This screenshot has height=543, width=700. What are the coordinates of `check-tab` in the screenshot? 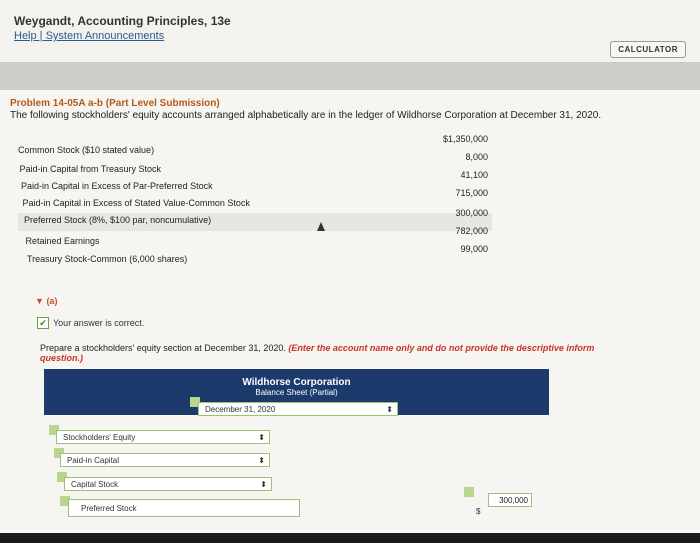 It's located at (469, 492).